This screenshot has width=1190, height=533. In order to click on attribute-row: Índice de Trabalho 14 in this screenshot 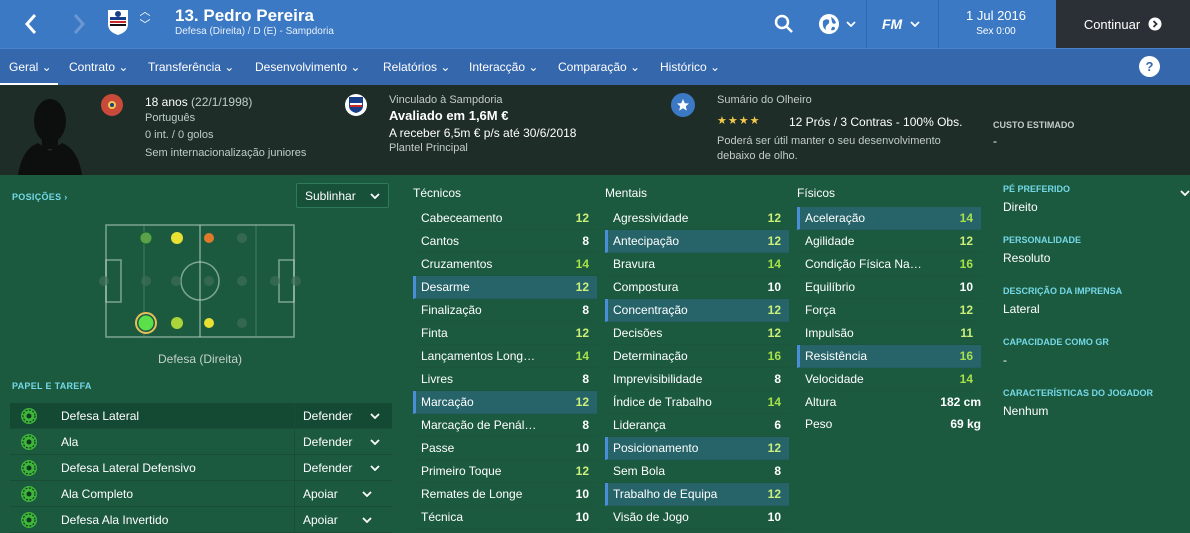, I will do `click(697, 402)`.